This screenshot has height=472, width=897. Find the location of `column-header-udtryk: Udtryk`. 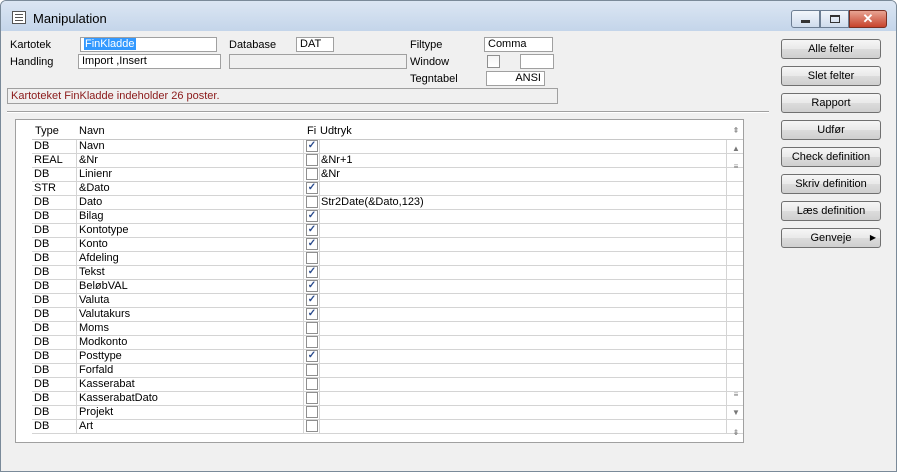

column-header-udtryk: Udtryk is located at coordinates (336, 131).